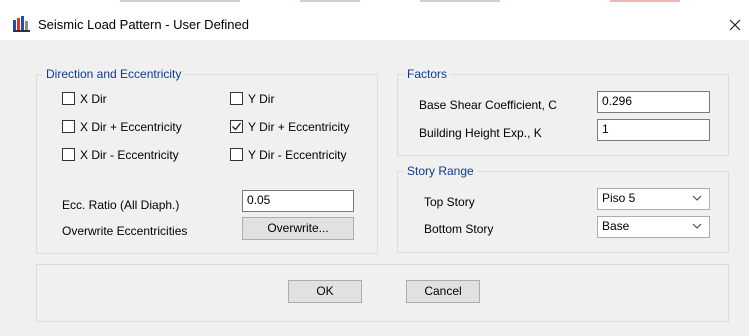 This screenshot has height=336, width=749. Describe the element at coordinates (427, 74) in the screenshot. I see `factors-group-legend: Factors` at that location.